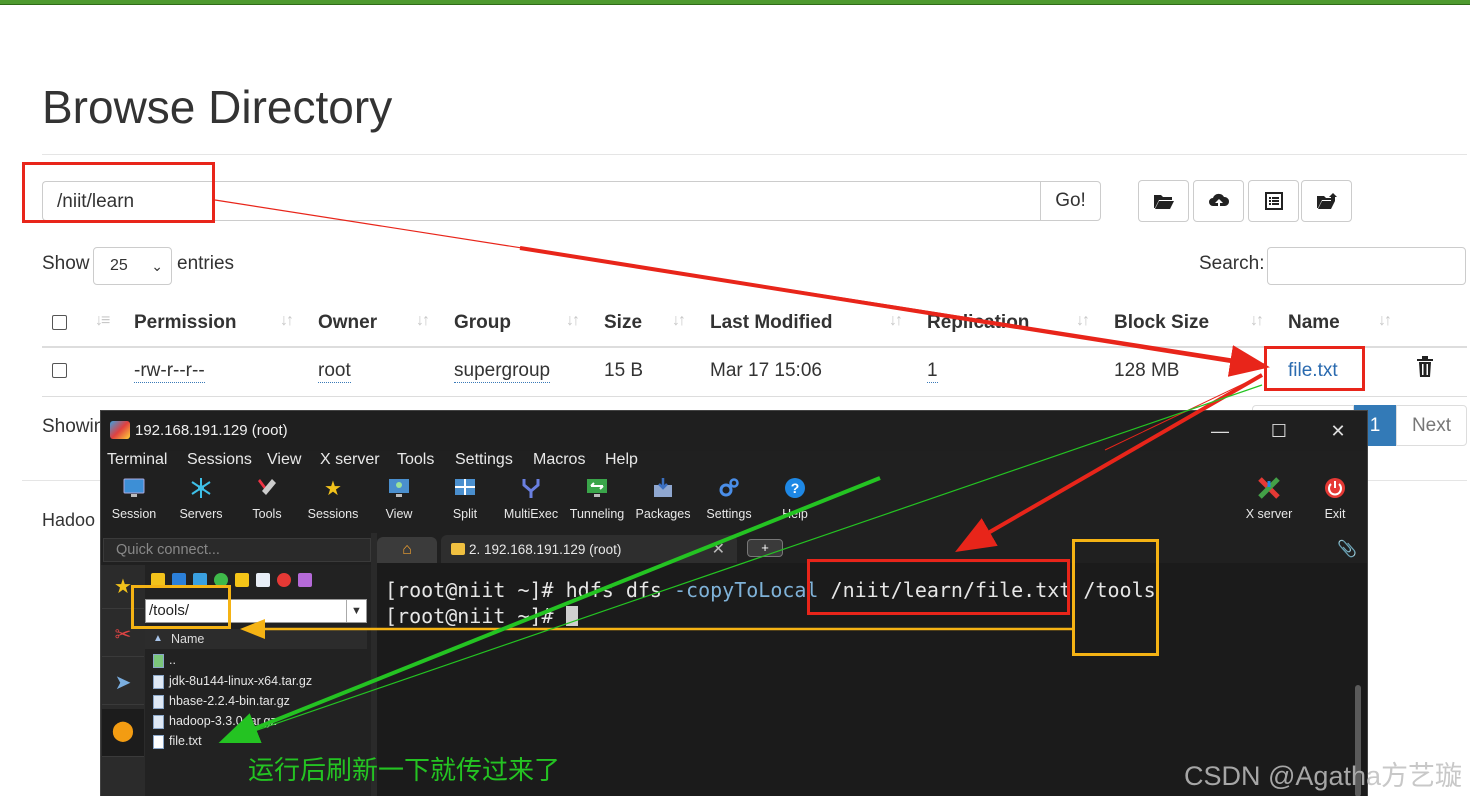 This screenshot has width=1470, height=796. What do you see at coordinates (1323, 776) in the screenshot?
I see `watermark: CSDN @Agatha方艺璇` at bounding box center [1323, 776].